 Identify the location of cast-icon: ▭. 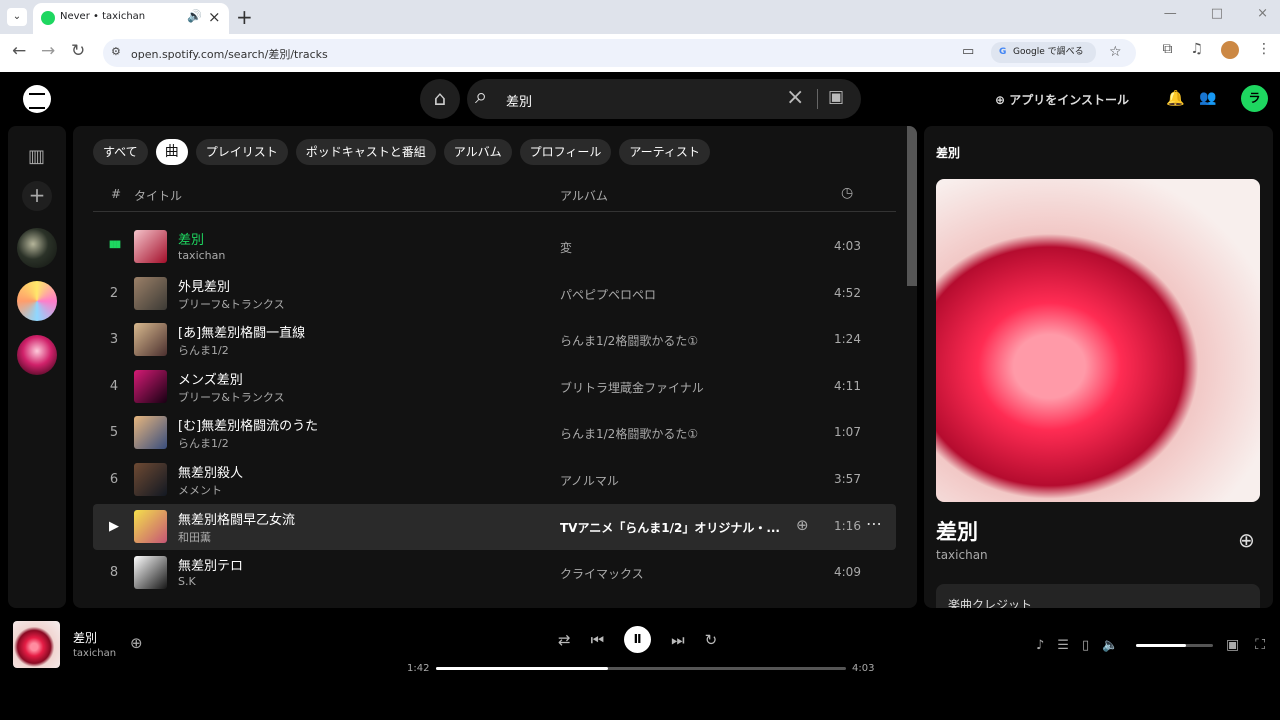
(968, 51).